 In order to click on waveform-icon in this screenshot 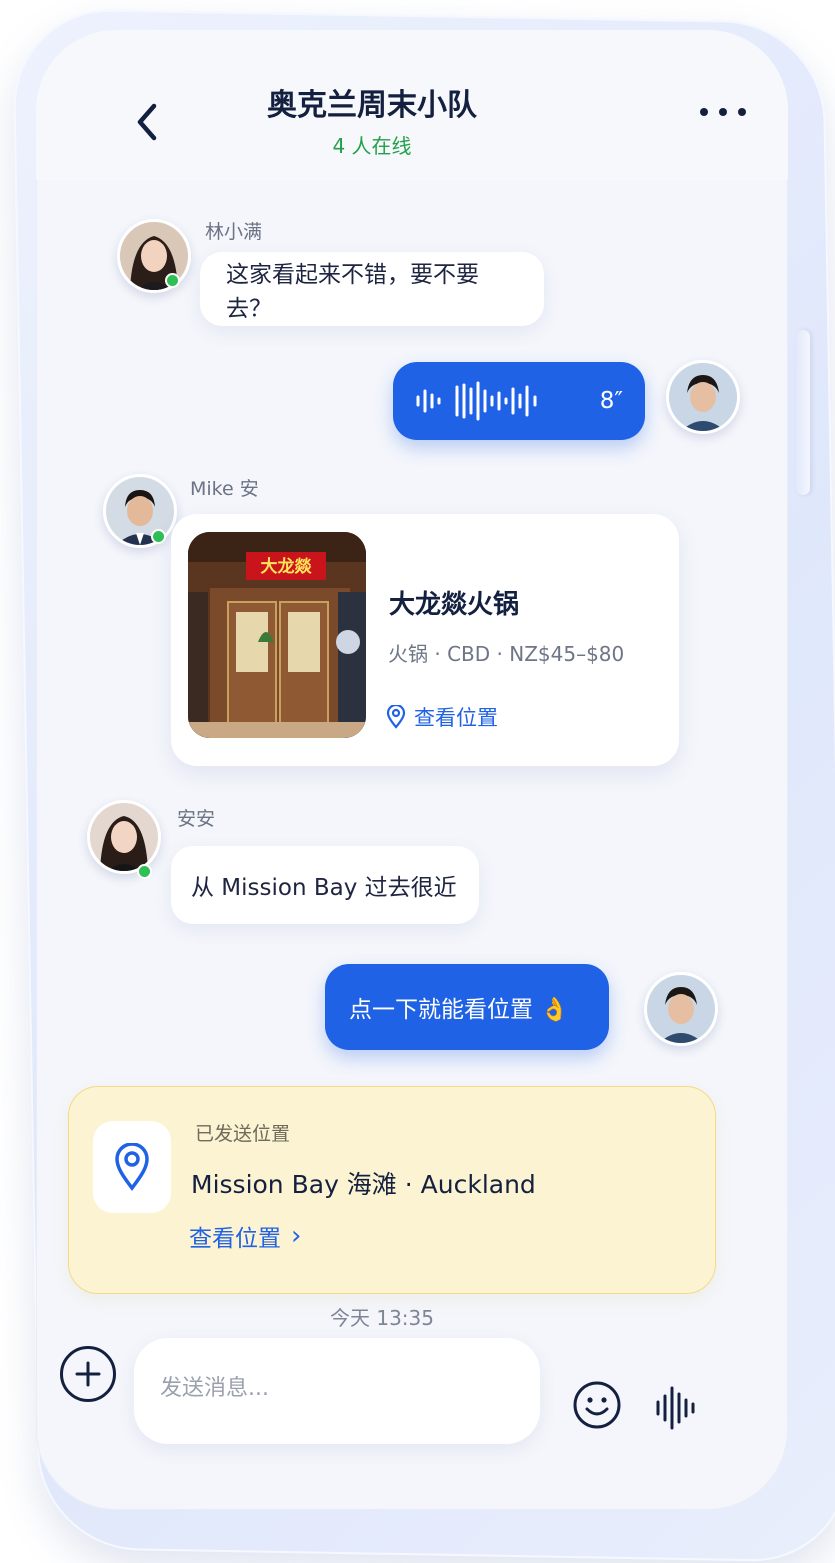, I will do `click(476, 401)`.